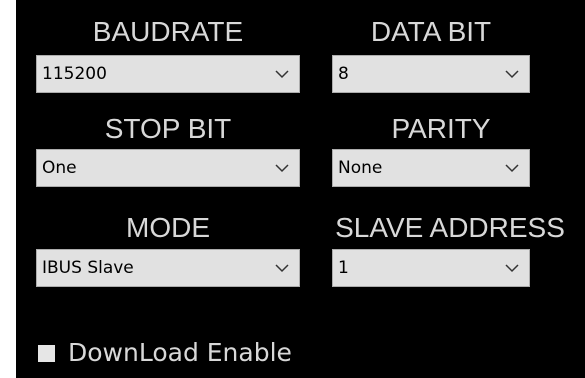  I want to click on slave-address-label: SLAVE ADDRESS, so click(450, 227).